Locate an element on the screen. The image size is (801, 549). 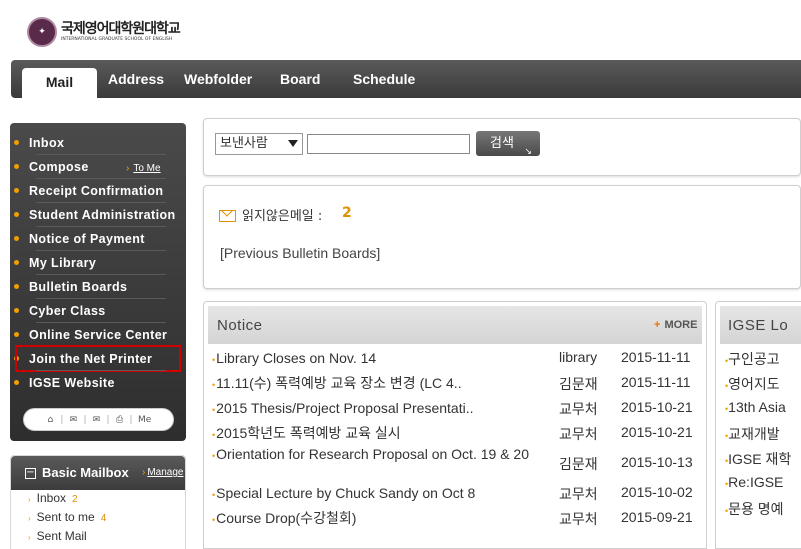
list-item: •Re:IGSE is located at coordinates (754, 482).